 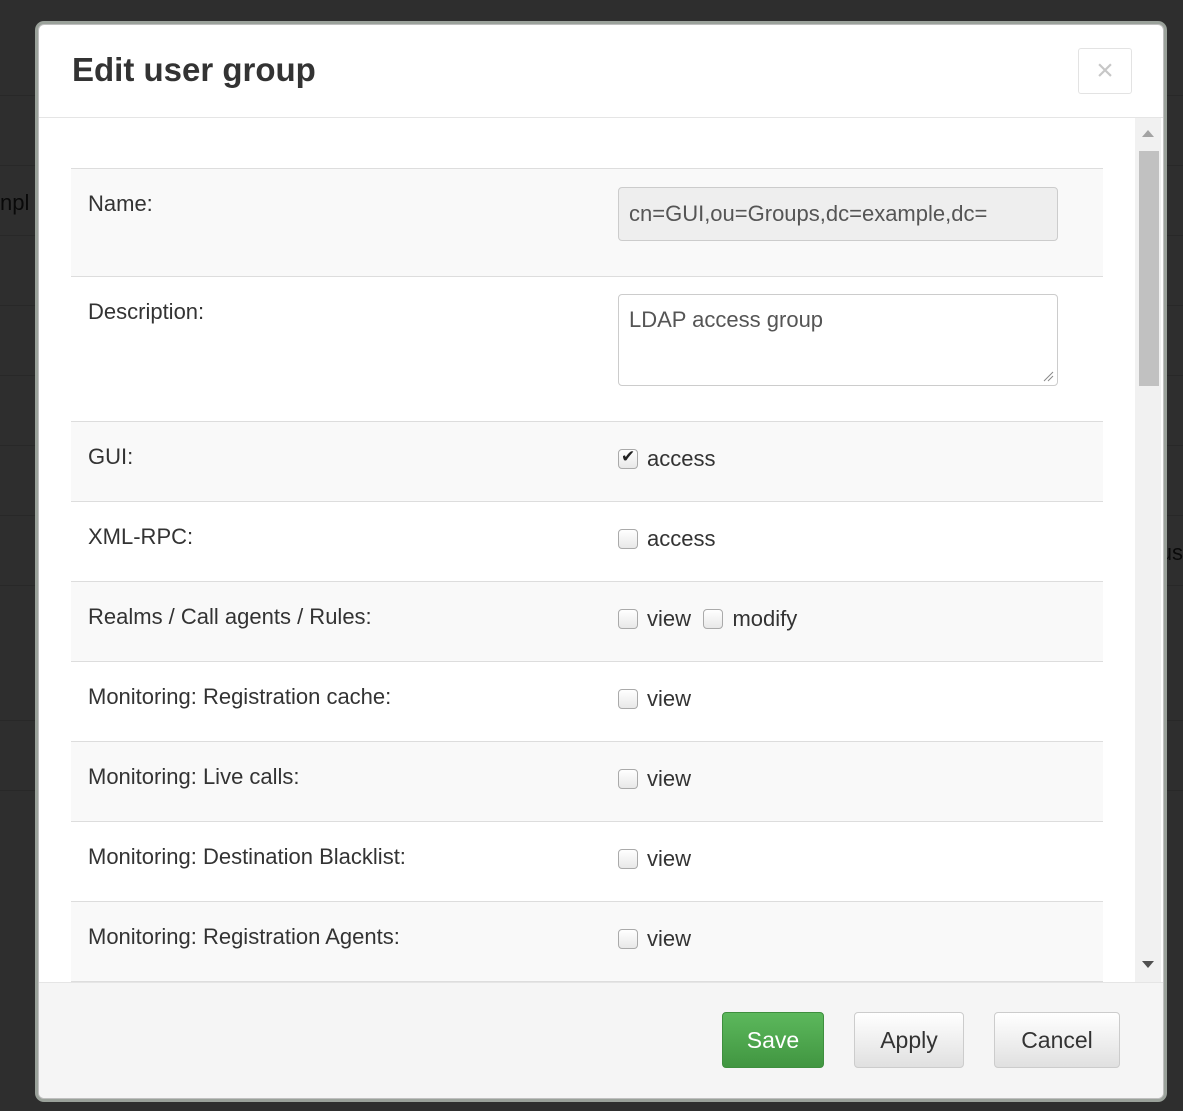 I want to click on permission-label: Monitoring: Registration Agents:, so click(x=244, y=936).